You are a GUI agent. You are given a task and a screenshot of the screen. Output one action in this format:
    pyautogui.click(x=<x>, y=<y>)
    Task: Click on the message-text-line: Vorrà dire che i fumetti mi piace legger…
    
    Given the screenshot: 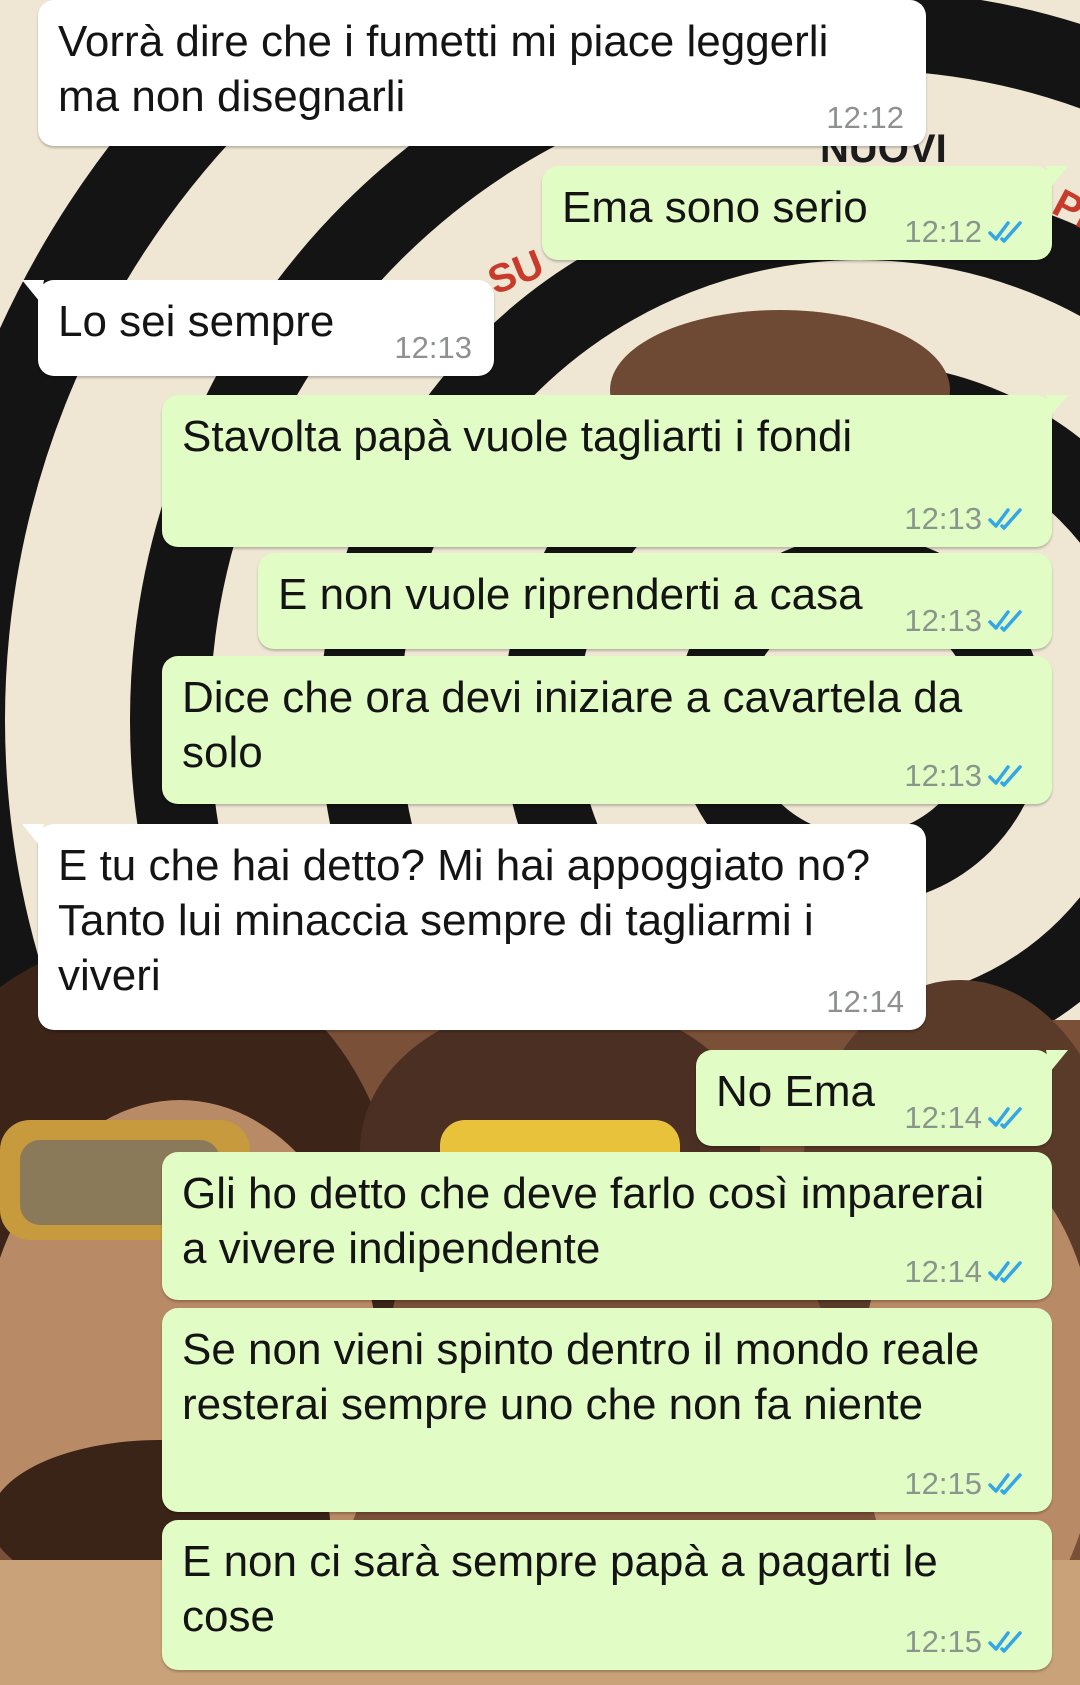 What is the action you would take?
    pyautogui.click(x=443, y=41)
    